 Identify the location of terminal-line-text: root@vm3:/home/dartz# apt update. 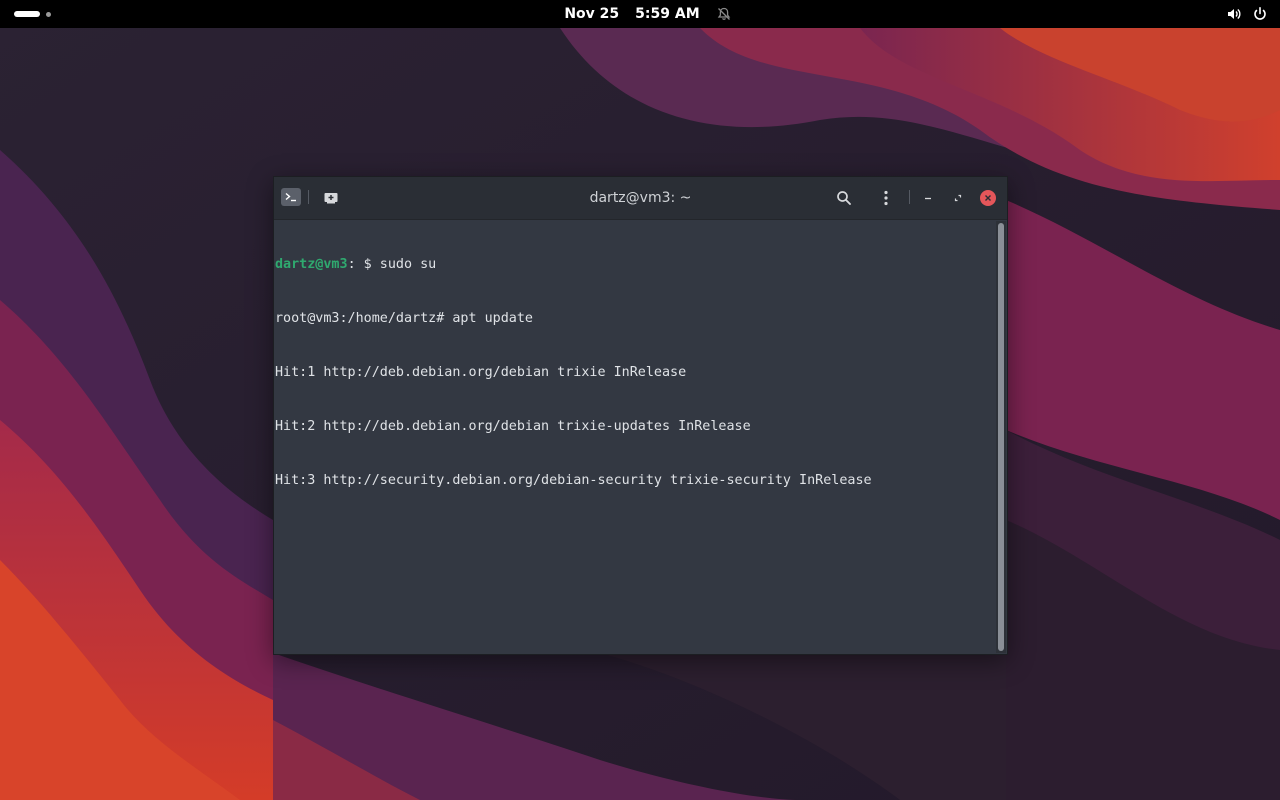
(404, 318).